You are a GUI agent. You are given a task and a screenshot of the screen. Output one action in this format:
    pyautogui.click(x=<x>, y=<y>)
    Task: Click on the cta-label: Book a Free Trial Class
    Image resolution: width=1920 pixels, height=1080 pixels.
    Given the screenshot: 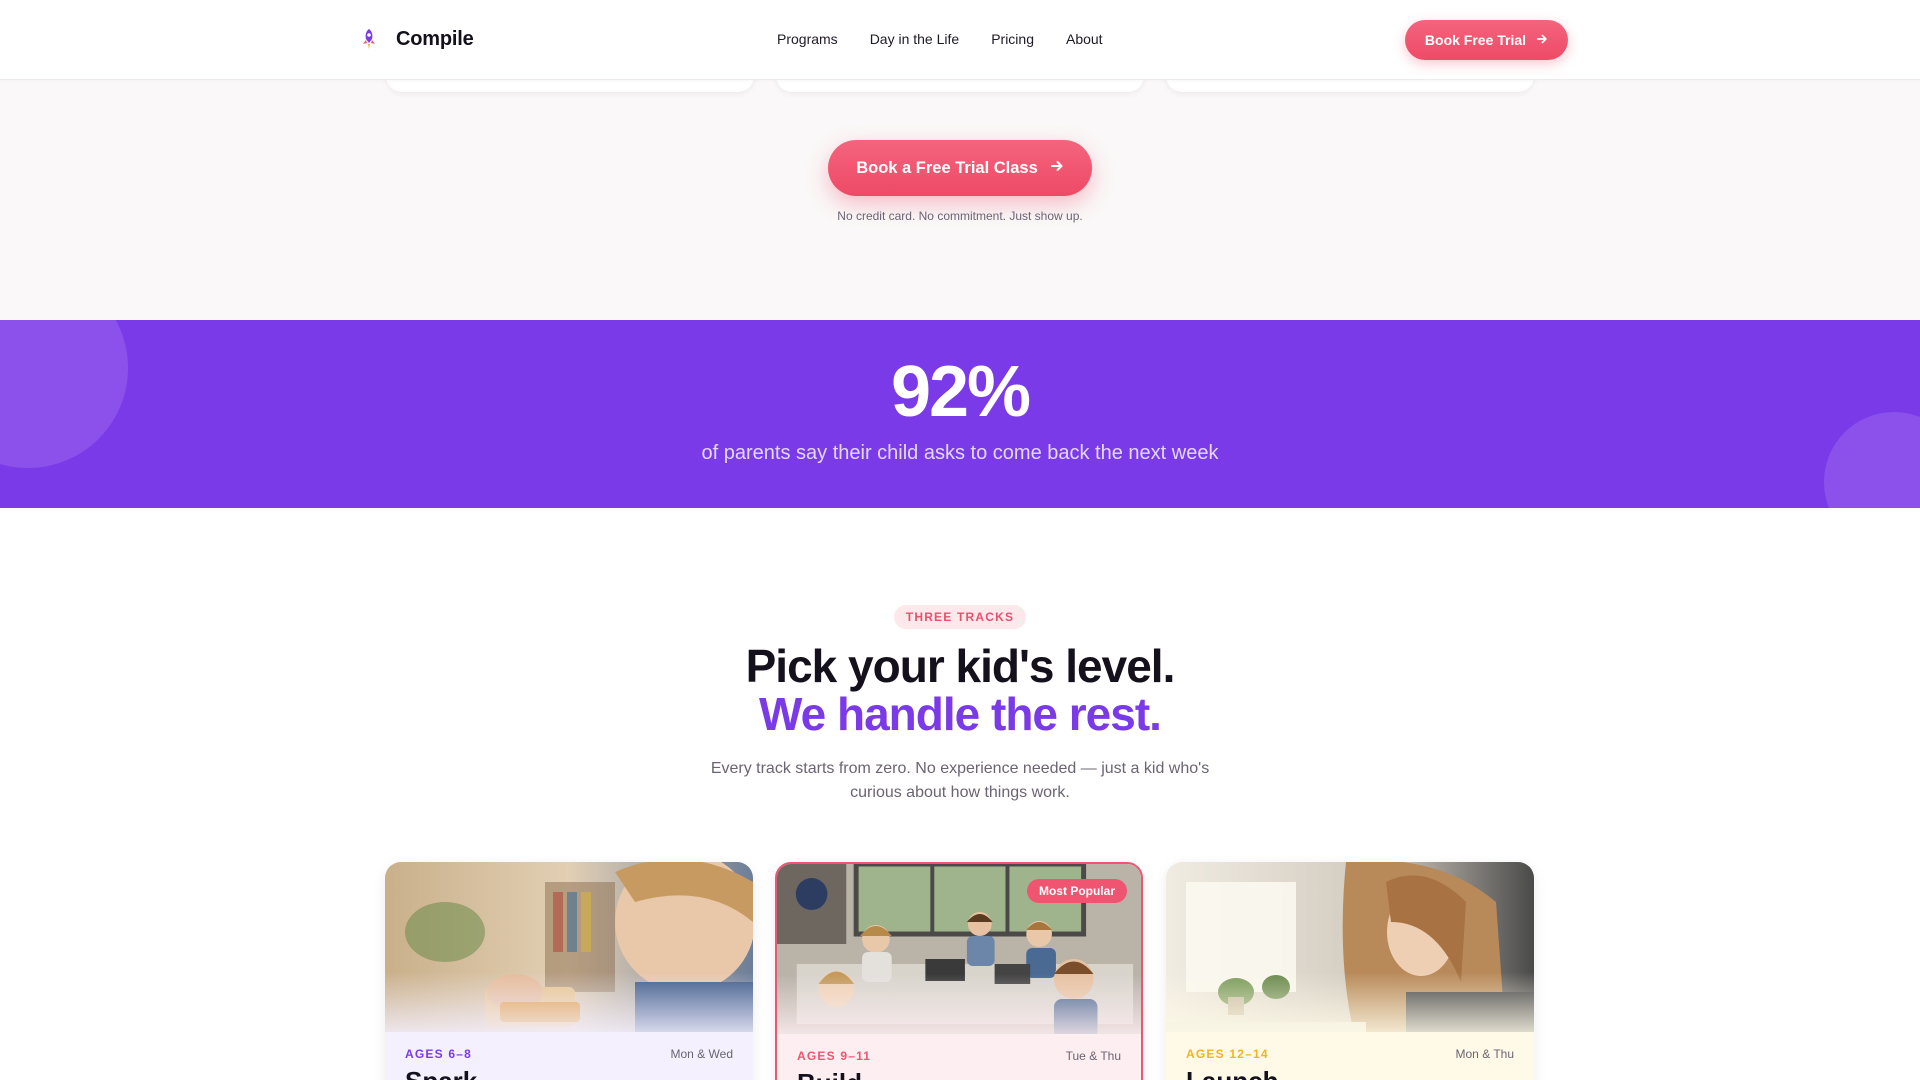 What is the action you would take?
    pyautogui.click(x=947, y=167)
    